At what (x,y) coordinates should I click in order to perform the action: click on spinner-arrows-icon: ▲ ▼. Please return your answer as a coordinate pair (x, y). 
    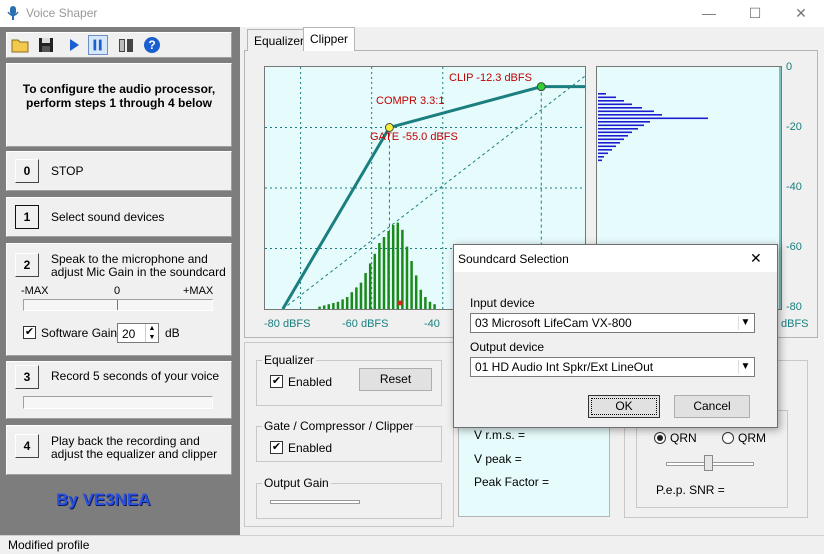
    Looking at the image, I should click on (151, 333).